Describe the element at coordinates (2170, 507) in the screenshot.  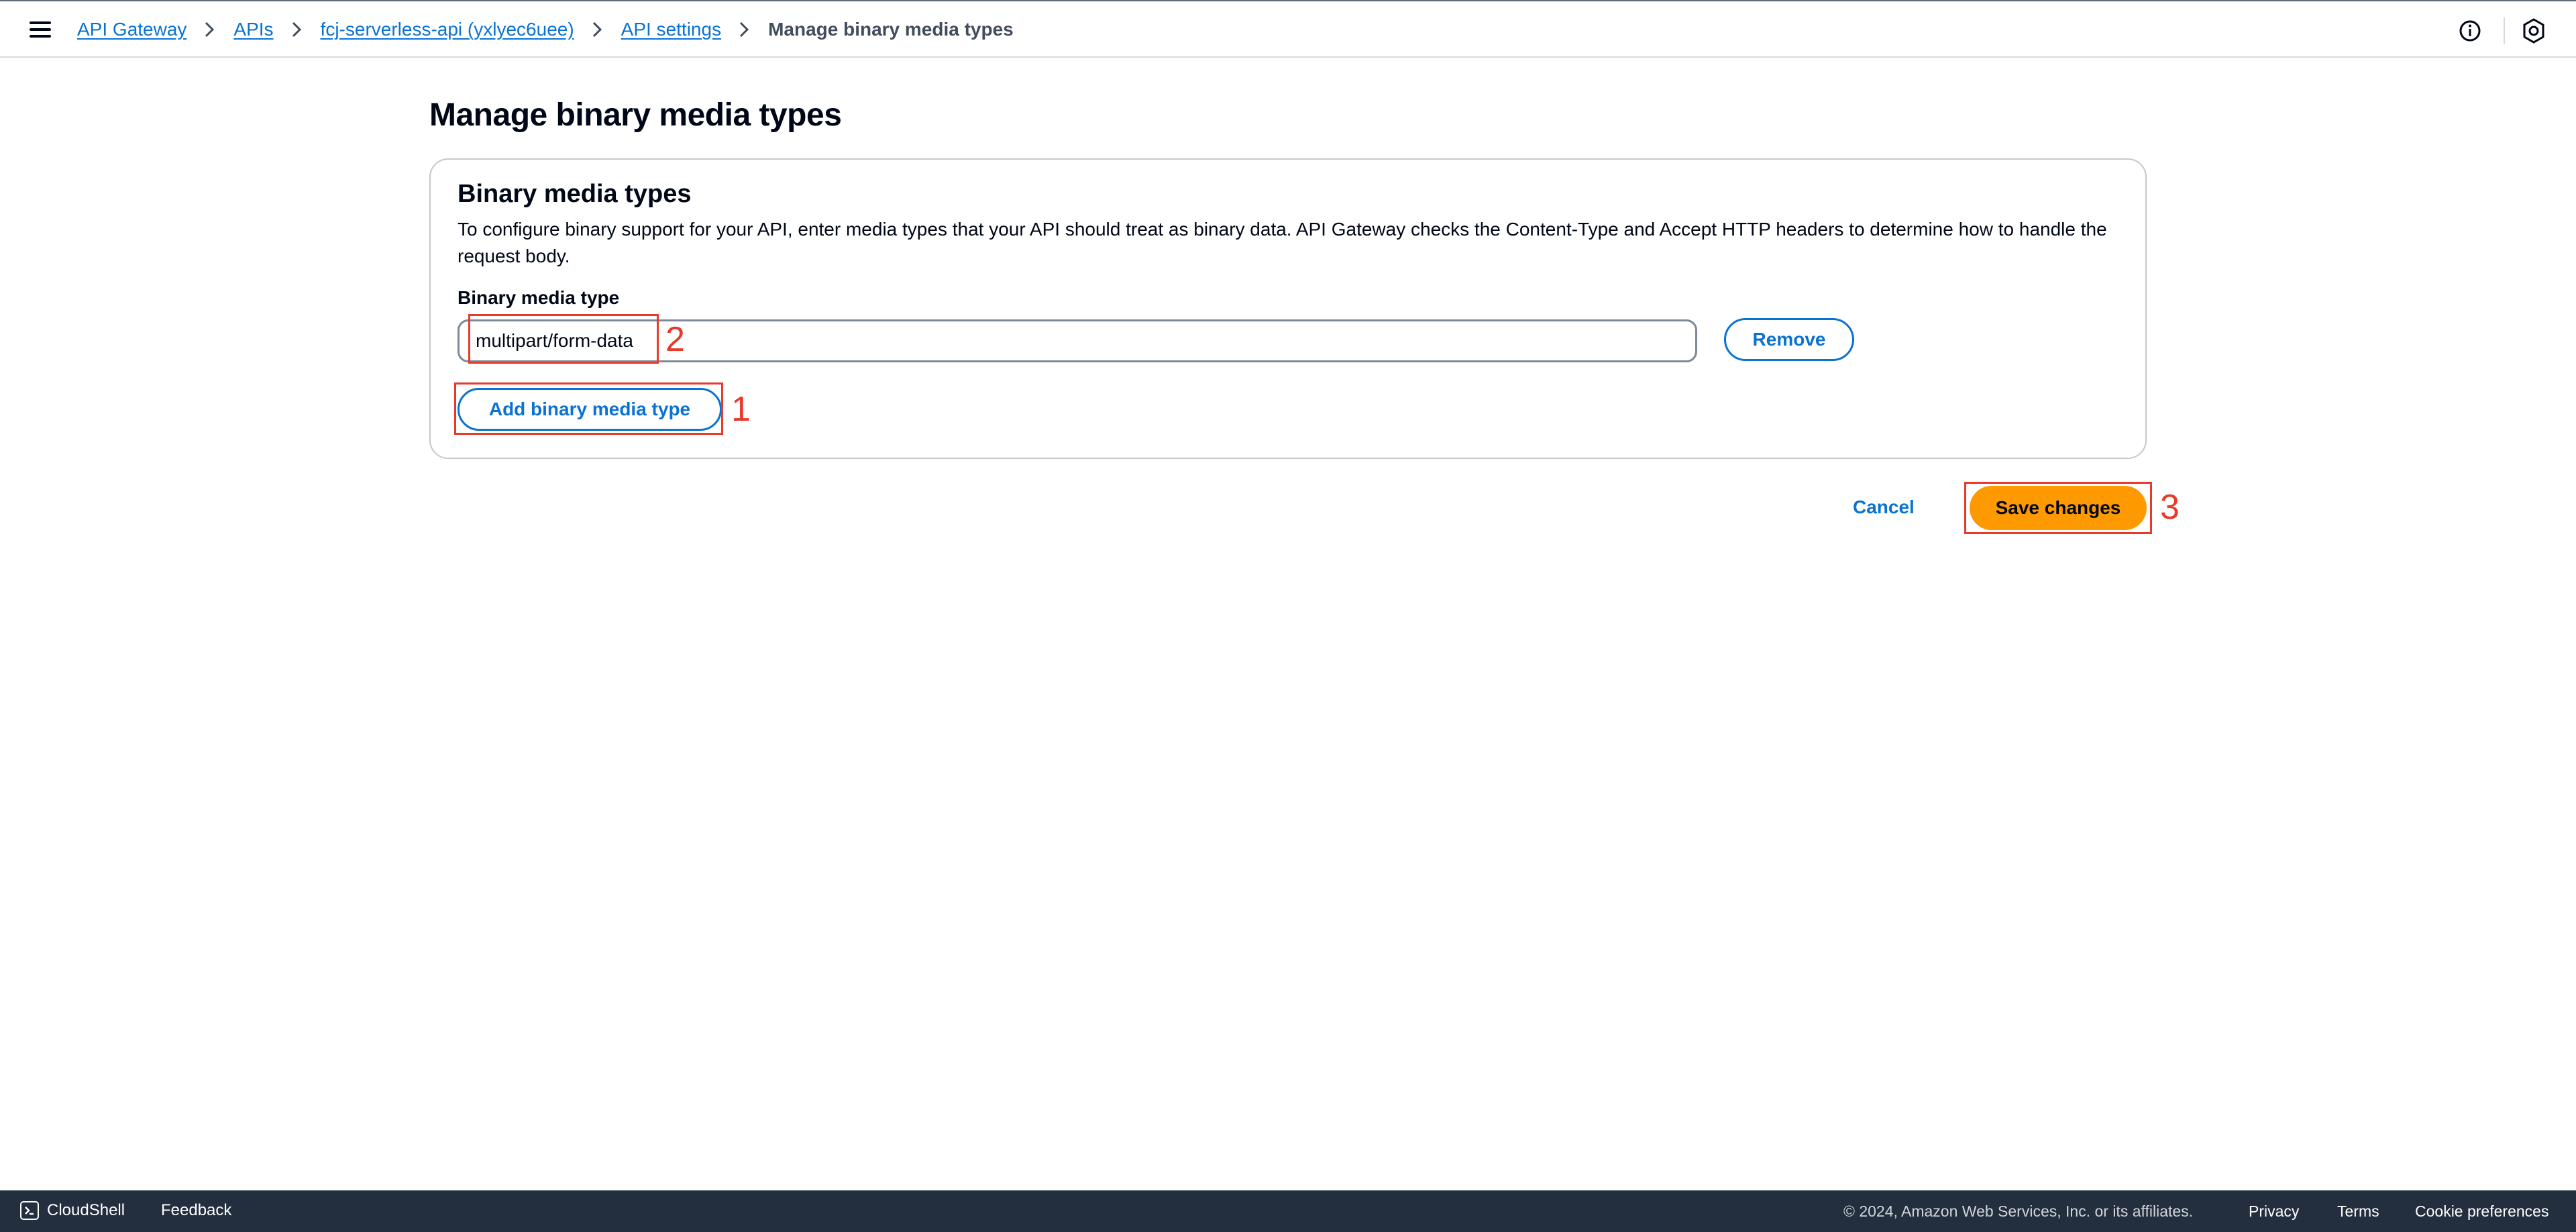
I see `annotation-number-3: 3` at that location.